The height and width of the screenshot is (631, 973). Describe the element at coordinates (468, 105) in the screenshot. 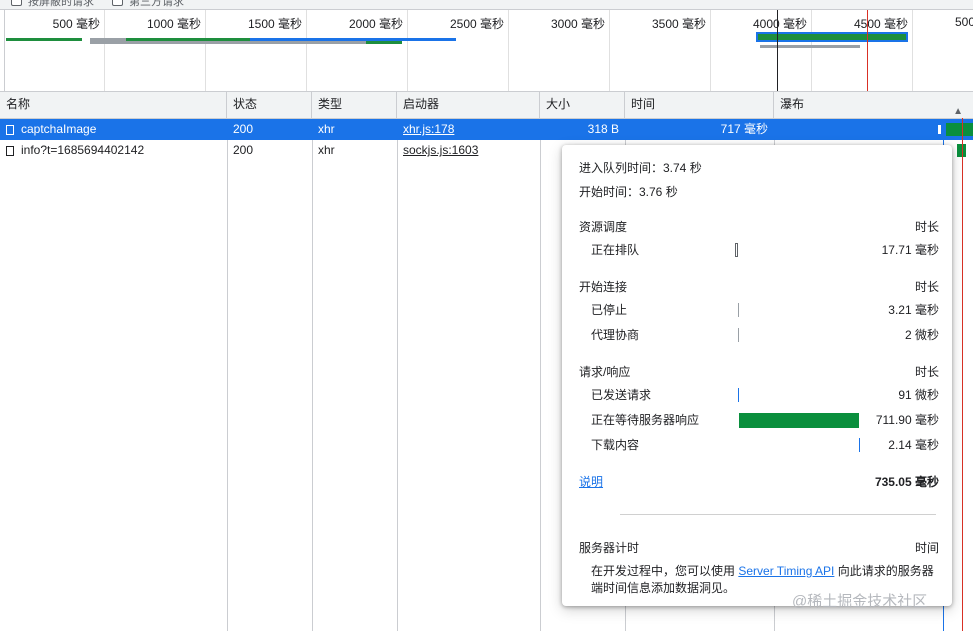

I see `column-header-initiator: 启动器` at that location.